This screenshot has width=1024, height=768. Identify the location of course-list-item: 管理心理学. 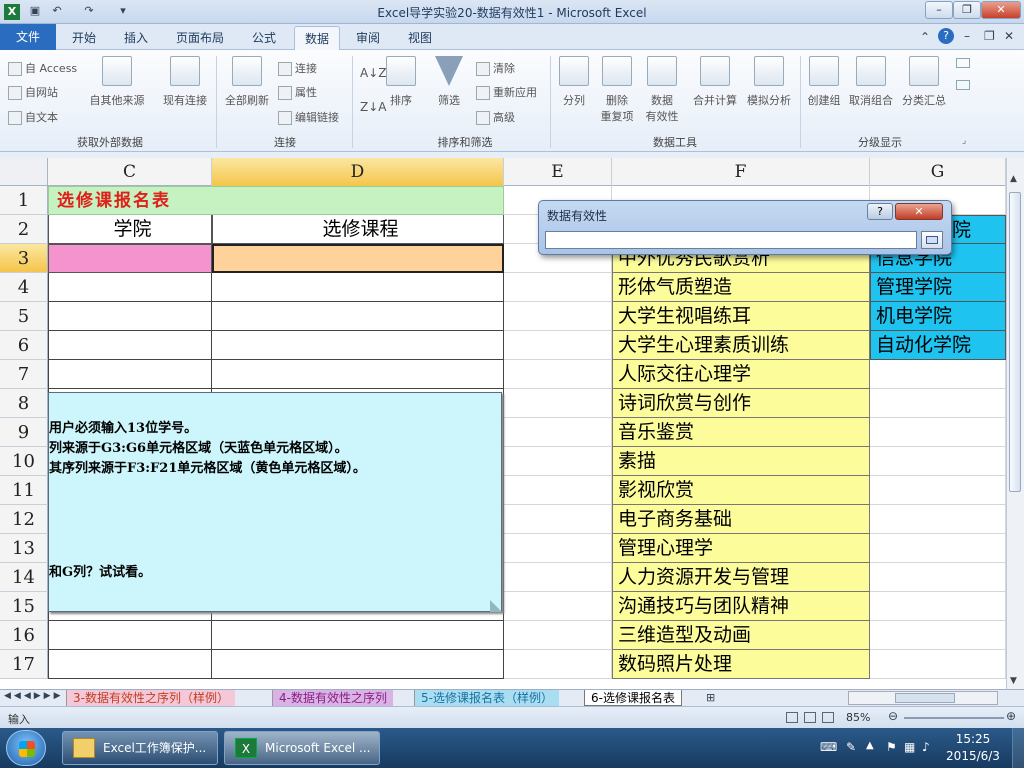
(741, 548).